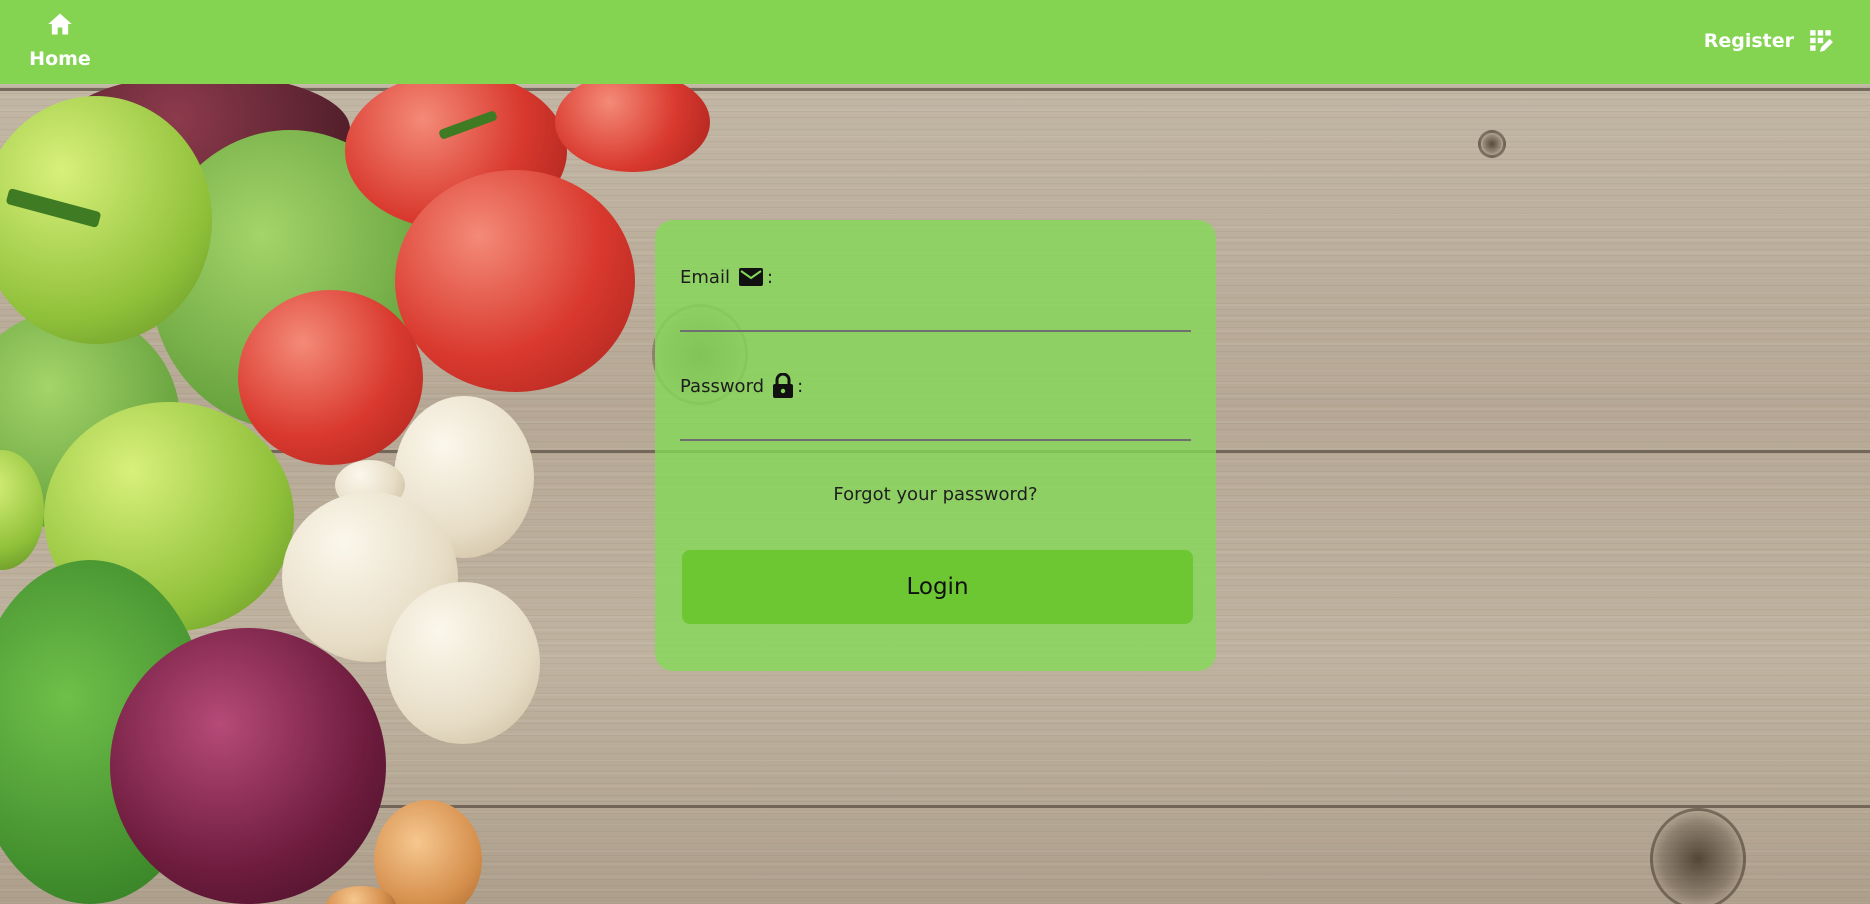  What do you see at coordinates (722, 386) in the screenshot?
I see `password-label: Password` at bounding box center [722, 386].